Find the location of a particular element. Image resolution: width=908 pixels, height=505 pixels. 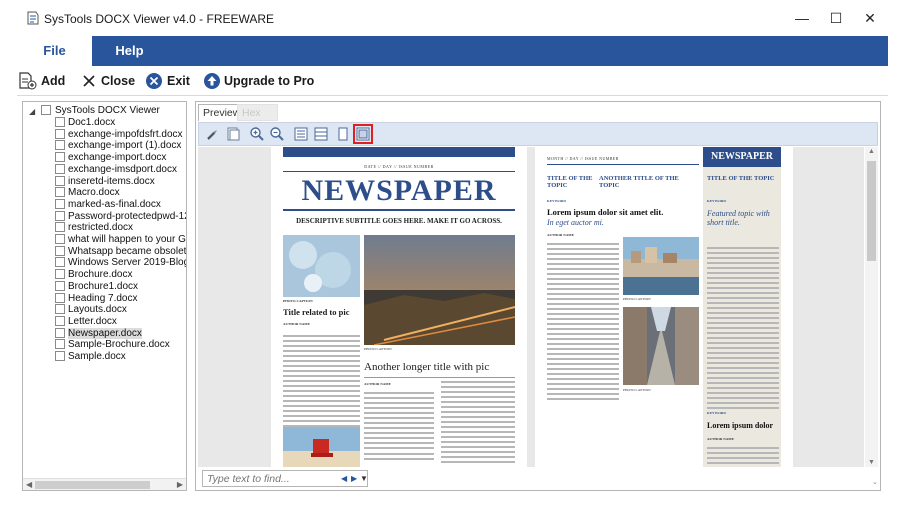

add-button: Add is located at coordinates (43, 81).